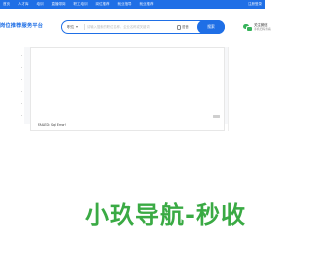 The width and height of the screenshot is (320, 264). Describe the element at coordinates (131, 27) in the screenshot. I see `search-input` at that location.